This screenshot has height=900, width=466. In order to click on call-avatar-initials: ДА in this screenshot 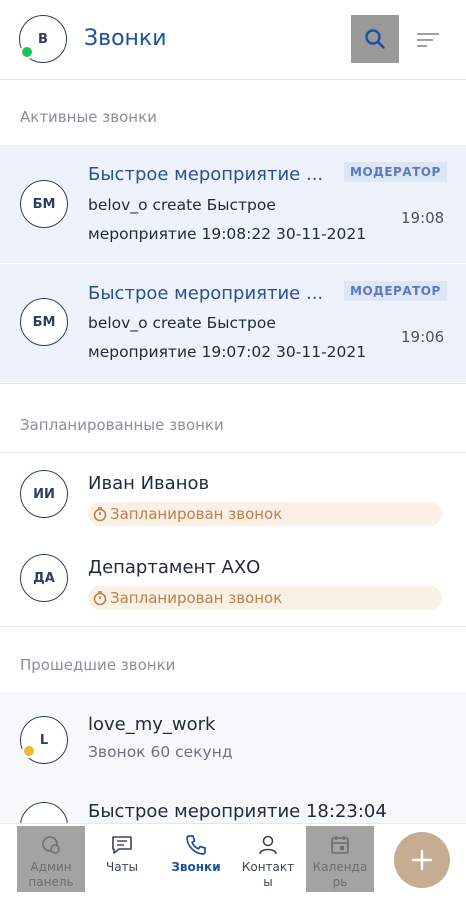, I will do `click(44, 578)`.